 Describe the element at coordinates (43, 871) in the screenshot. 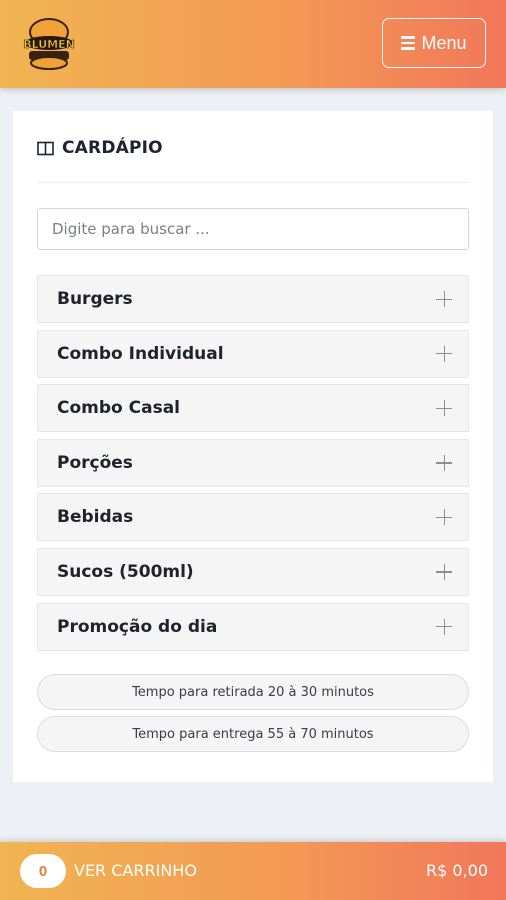

I see `cart-count-badge: 0` at that location.